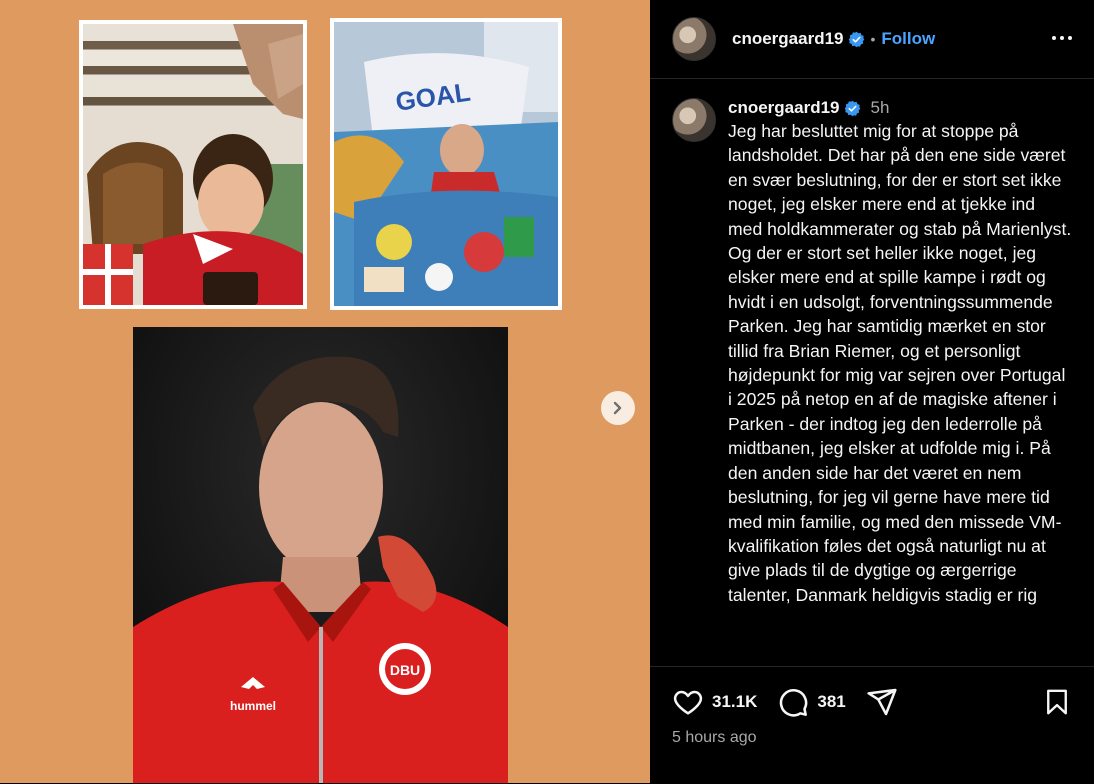 This screenshot has width=1094, height=784. What do you see at coordinates (794, 703) in the screenshot?
I see `comment-icon` at bounding box center [794, 703].